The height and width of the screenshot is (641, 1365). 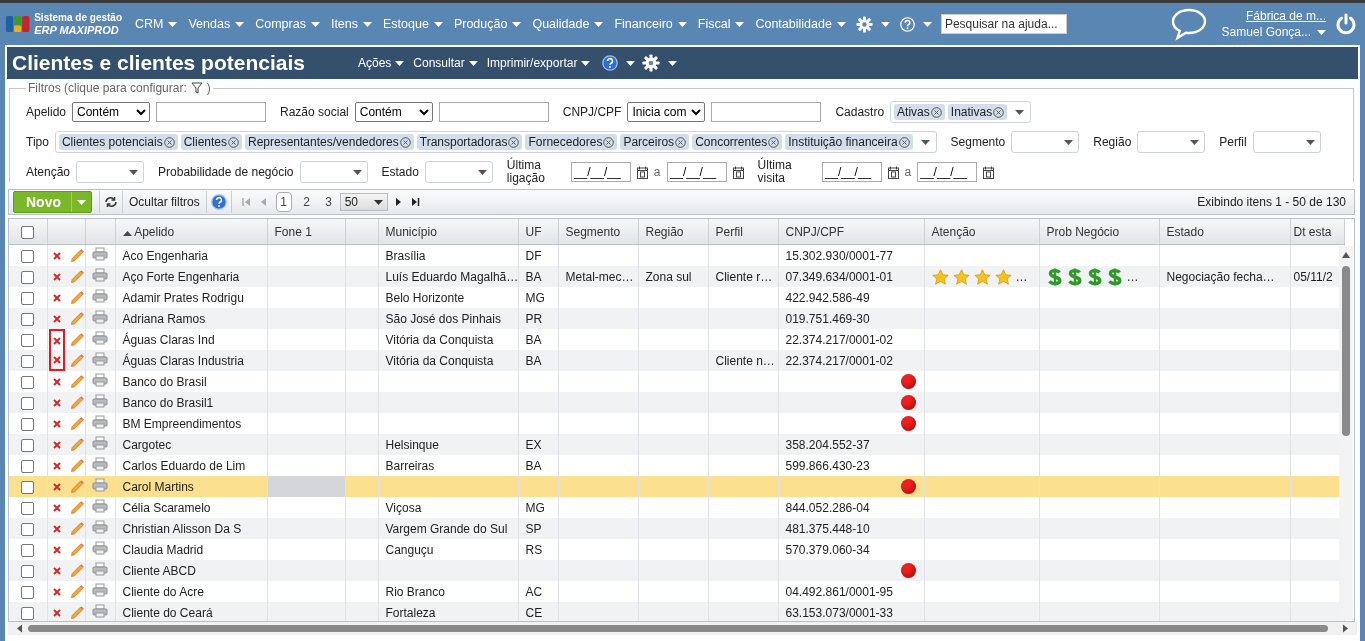 I want to click on column-header: Fone 1, so click(x=306, y=232).